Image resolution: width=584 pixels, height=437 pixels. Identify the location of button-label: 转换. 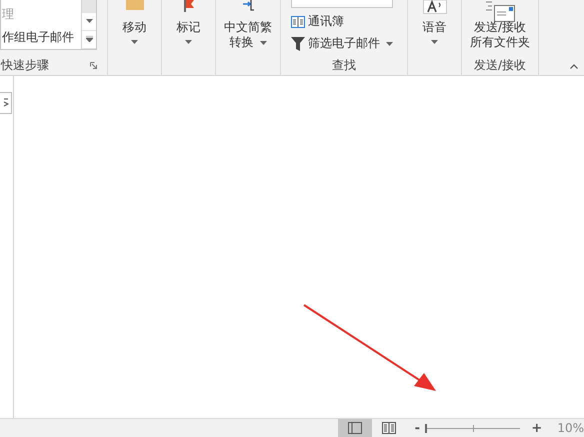
(242, 42).